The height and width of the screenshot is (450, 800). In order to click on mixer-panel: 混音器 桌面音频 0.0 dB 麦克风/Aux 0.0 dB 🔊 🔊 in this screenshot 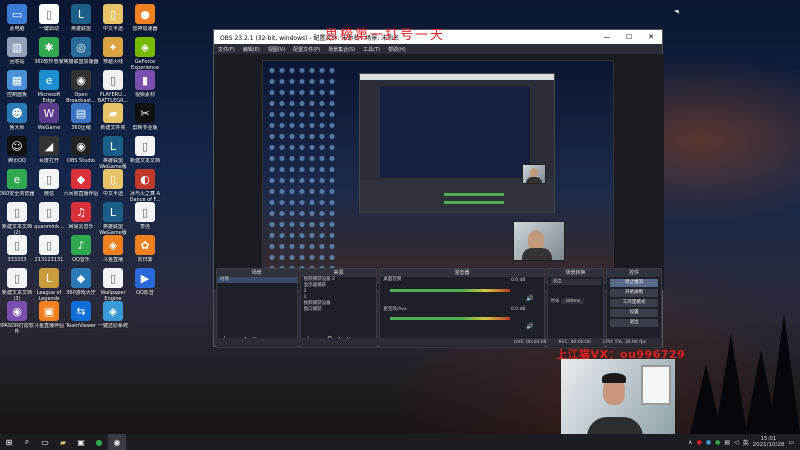, I will do `click(462, 308)`.